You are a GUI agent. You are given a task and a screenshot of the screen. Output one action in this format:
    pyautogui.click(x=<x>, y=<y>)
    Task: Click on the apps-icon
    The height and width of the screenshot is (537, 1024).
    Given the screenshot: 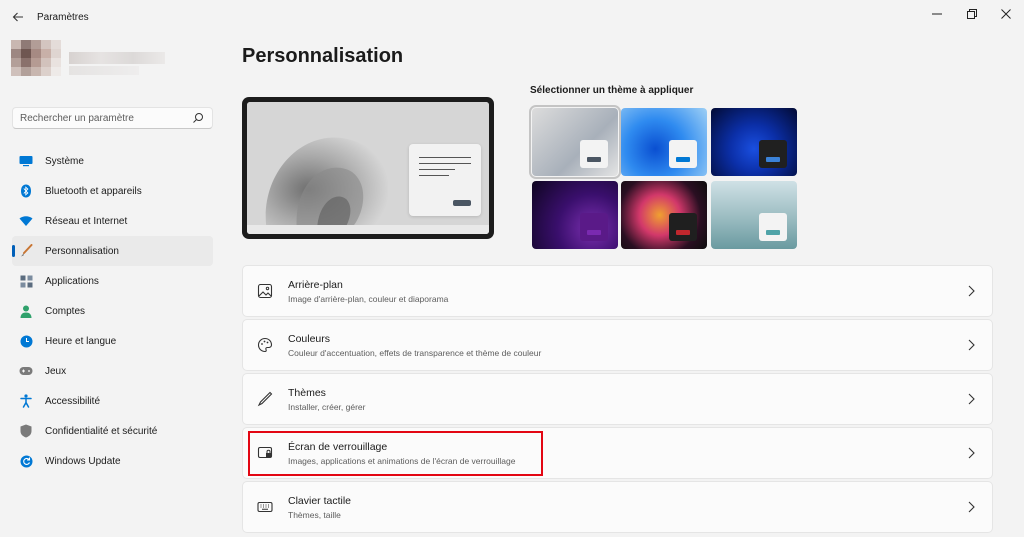 What is the action you would take?
    pyautogui.click(x=26, y=281)
    